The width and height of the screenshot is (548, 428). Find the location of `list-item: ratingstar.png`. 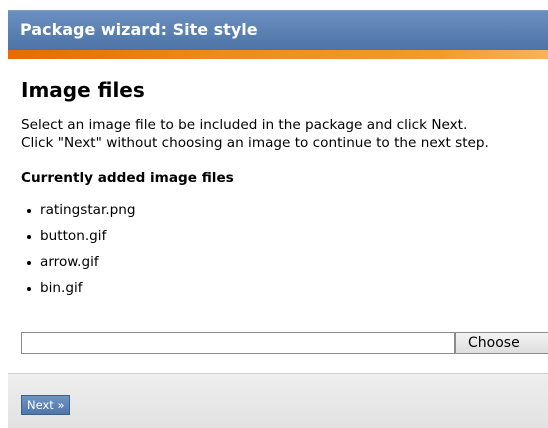

list-item: ratingstar.png is located at coordinates (78, 210).